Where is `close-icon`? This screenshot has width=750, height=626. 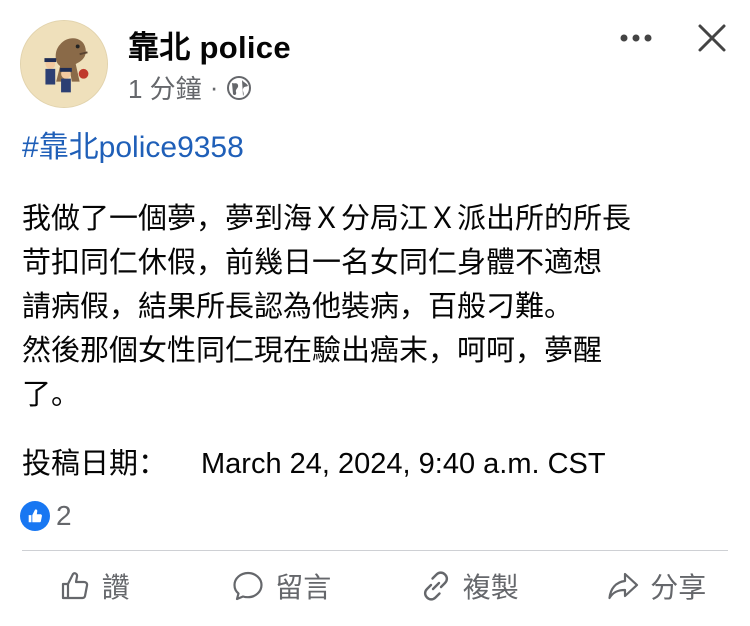
close-icon is located at coordinates (712, 38).